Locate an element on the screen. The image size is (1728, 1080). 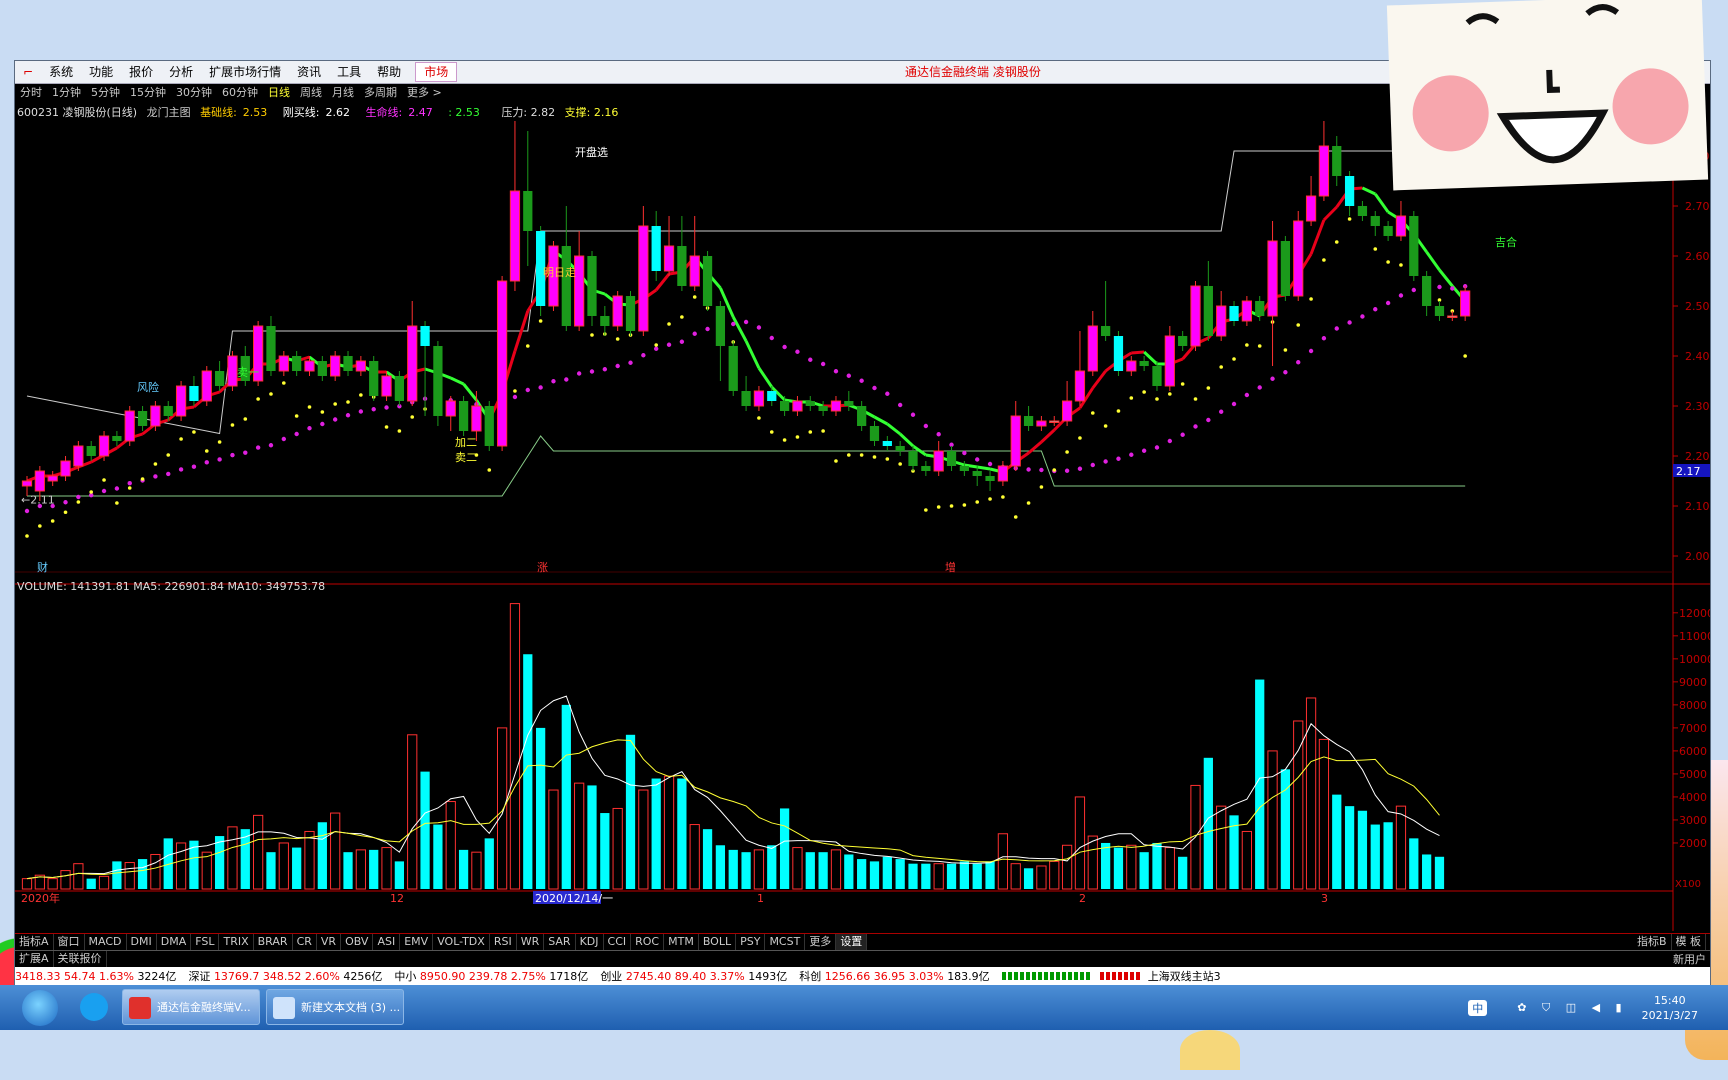
clock: 15:40 2021/3/27 is located at coordinates (1670, 1008).